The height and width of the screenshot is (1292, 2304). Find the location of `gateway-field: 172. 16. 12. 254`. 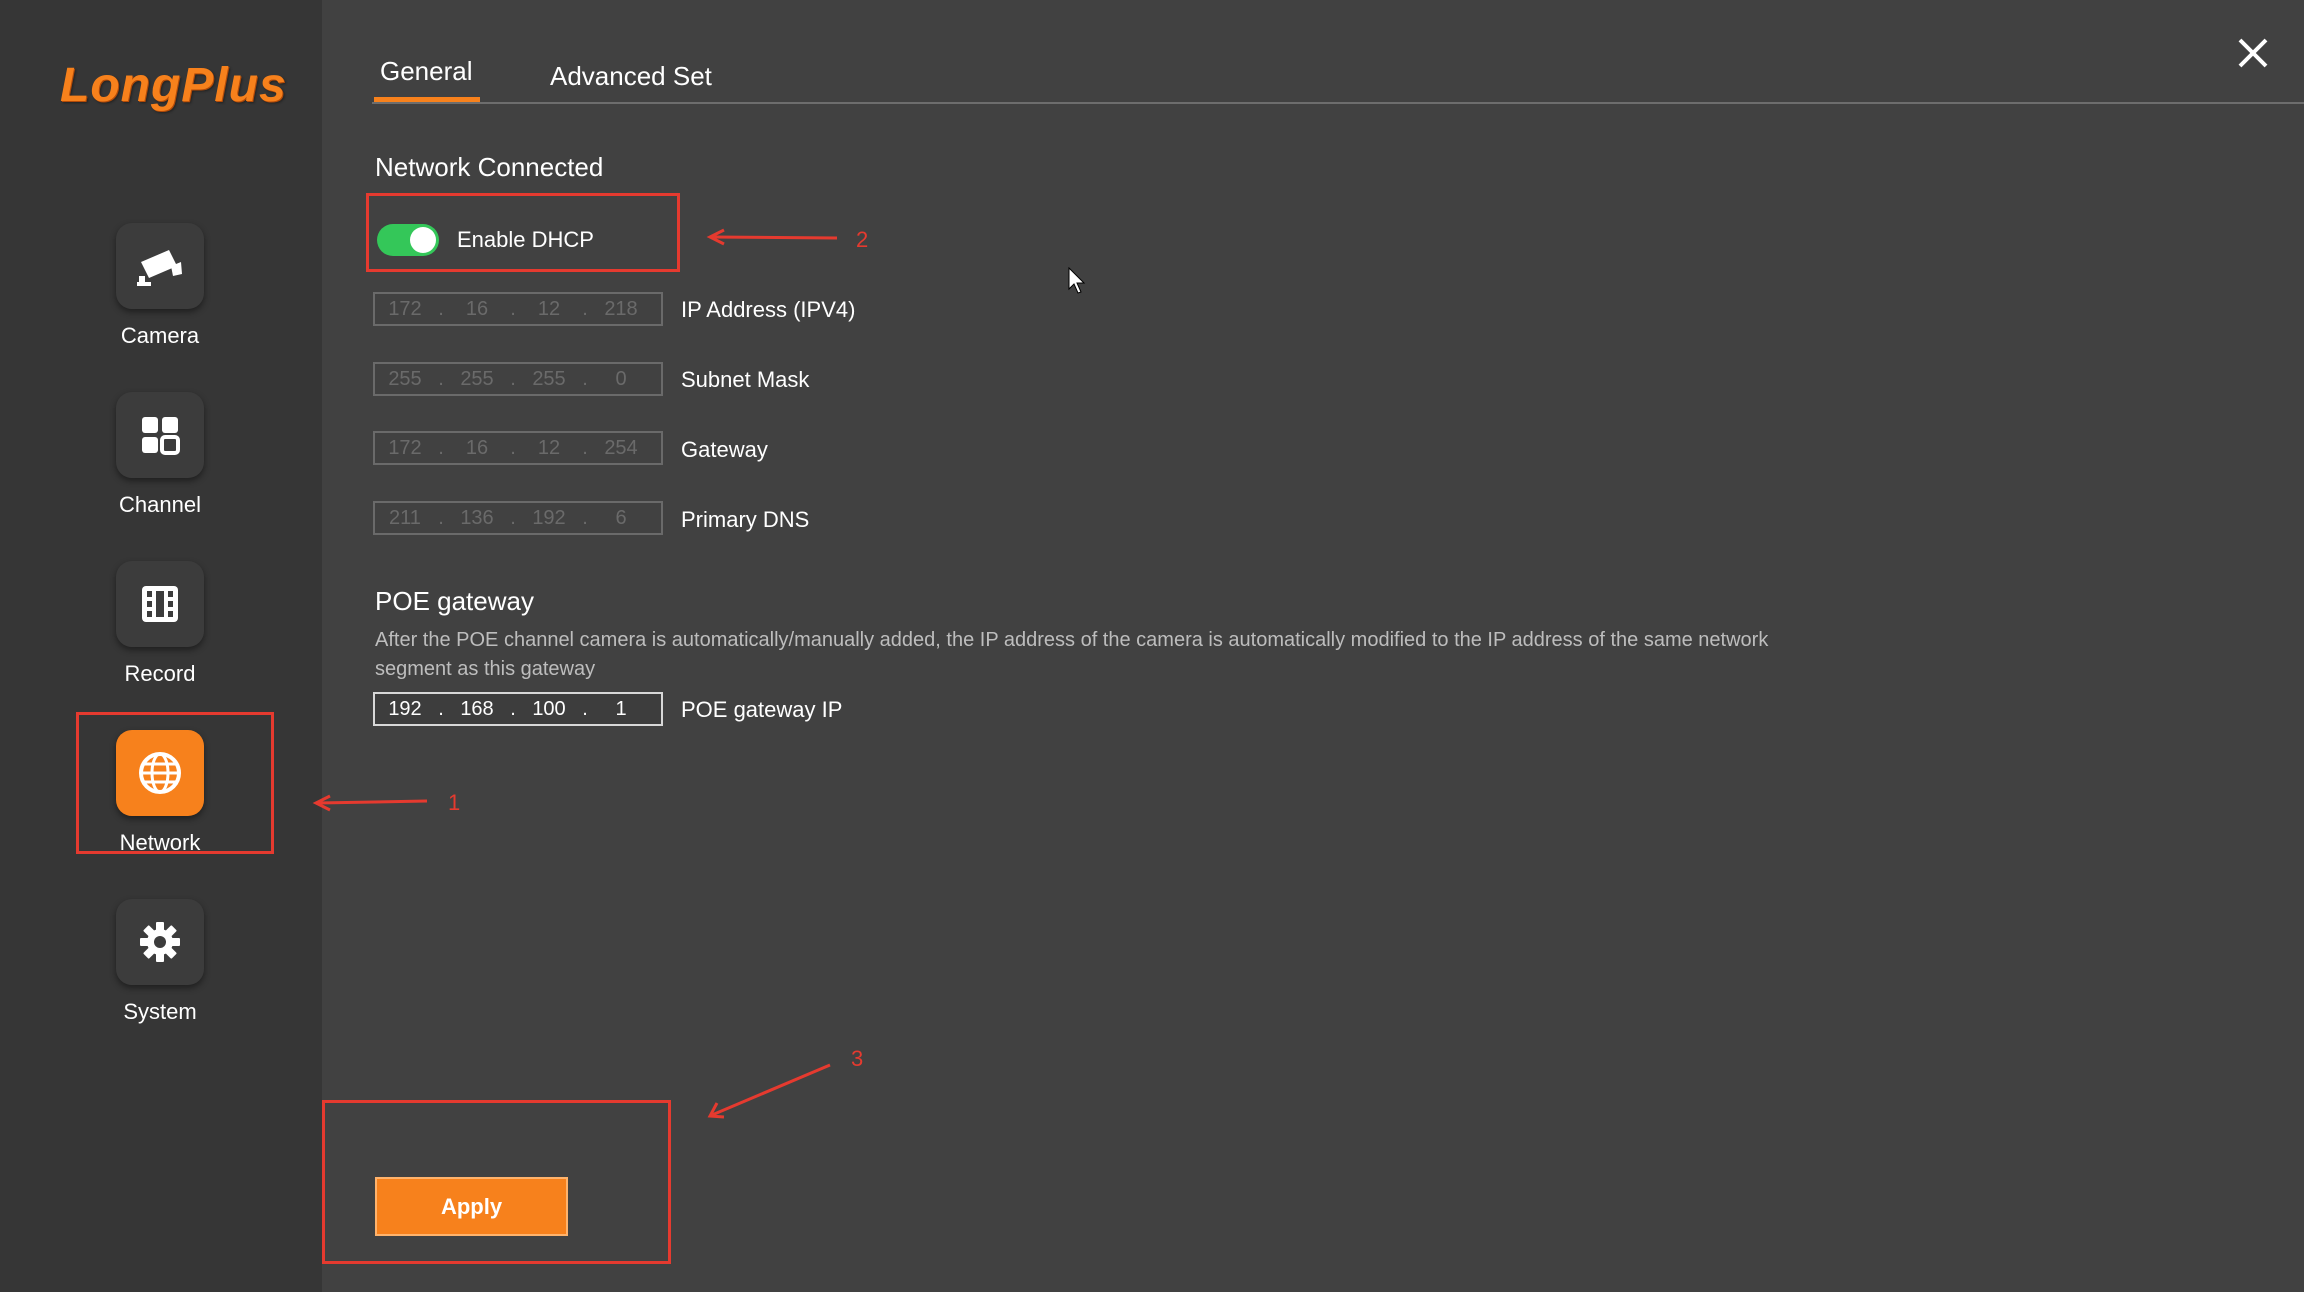

gateway-field: 172. 16. 12. 254 is located at coordinates (518, 448).